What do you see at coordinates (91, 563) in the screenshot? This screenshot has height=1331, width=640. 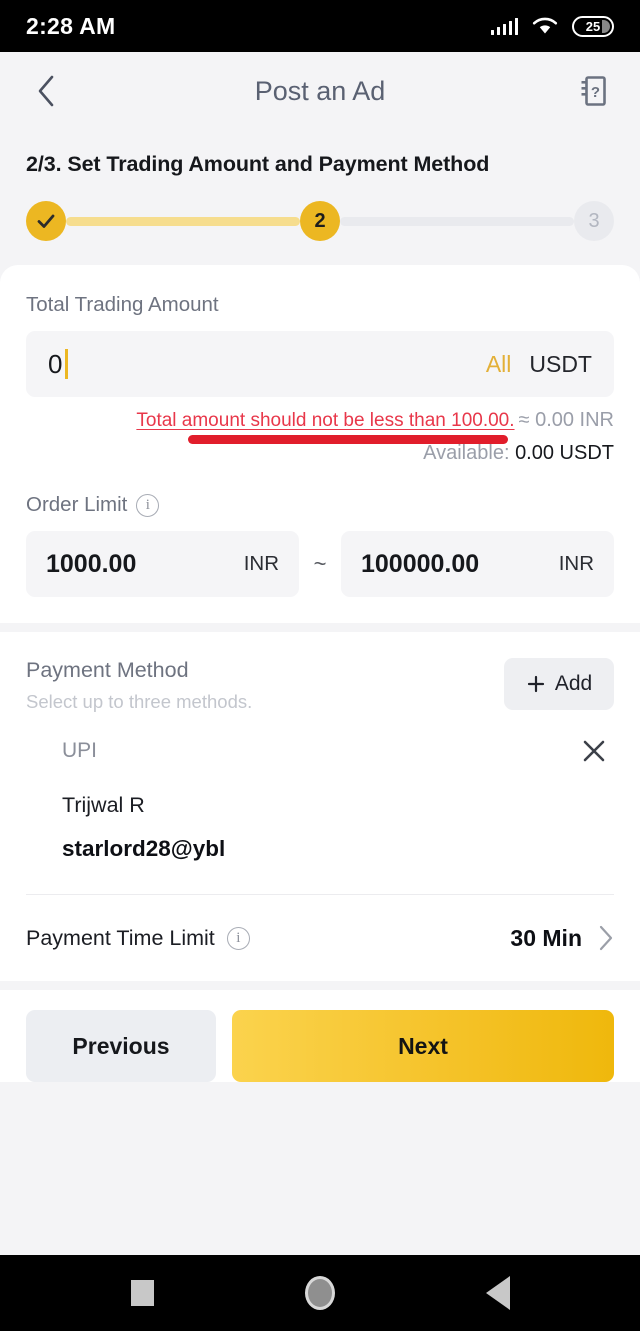 I see `order-limit-min-value: 1000.00` at bounding box center [91, 563].